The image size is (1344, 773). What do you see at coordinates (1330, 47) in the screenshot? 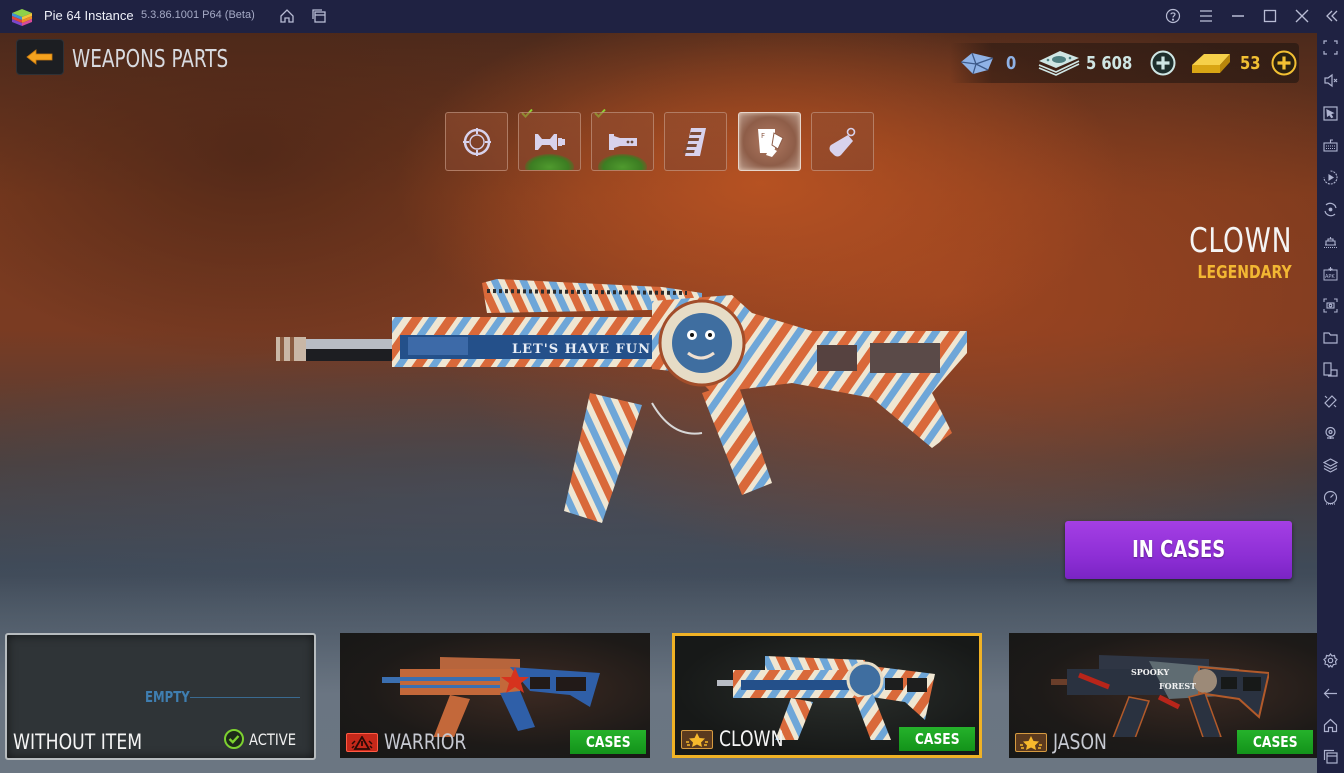
I see `fullscreen-icon` at bounding box center [1330, 47].